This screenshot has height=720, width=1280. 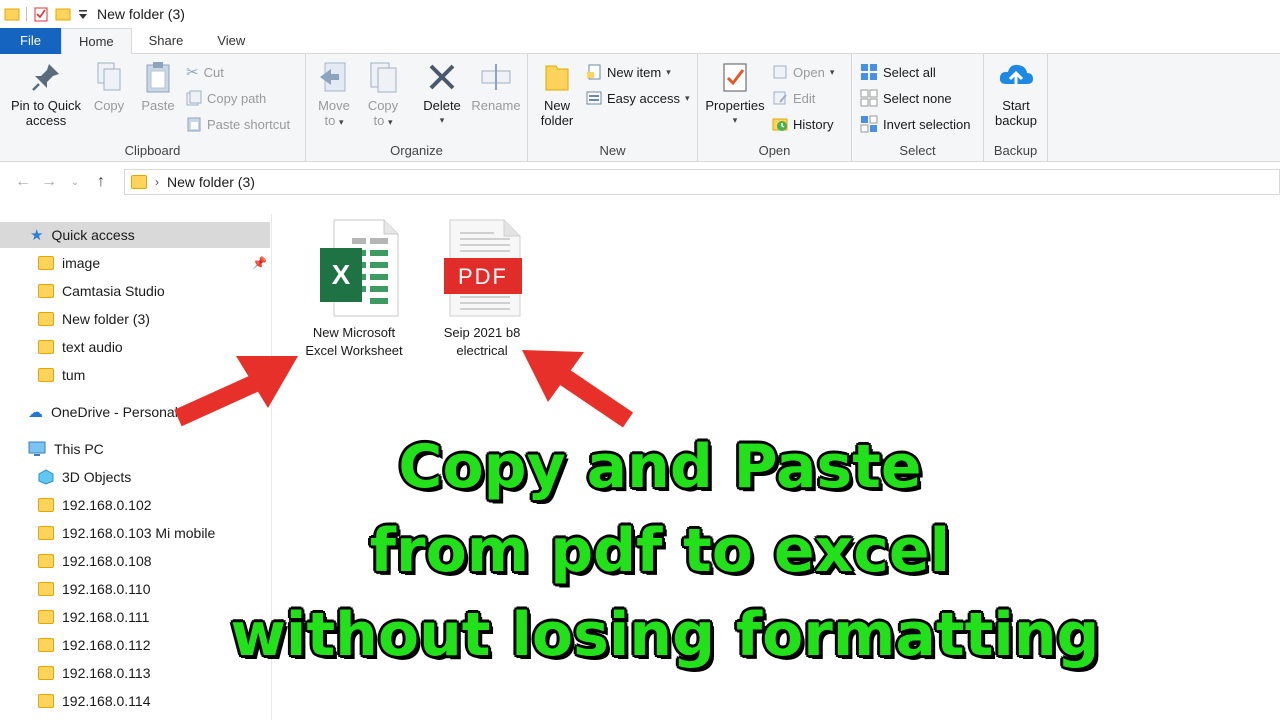 I want to click on file-item-excel: X New Microsoft Excel Worksheet, so click(x=354, y=289).